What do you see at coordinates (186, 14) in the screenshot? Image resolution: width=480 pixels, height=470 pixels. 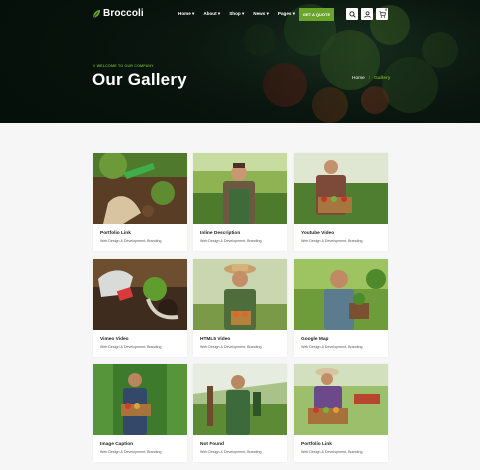 I see `nav-item-home: Home ▾` at bounding box center [186, 14].